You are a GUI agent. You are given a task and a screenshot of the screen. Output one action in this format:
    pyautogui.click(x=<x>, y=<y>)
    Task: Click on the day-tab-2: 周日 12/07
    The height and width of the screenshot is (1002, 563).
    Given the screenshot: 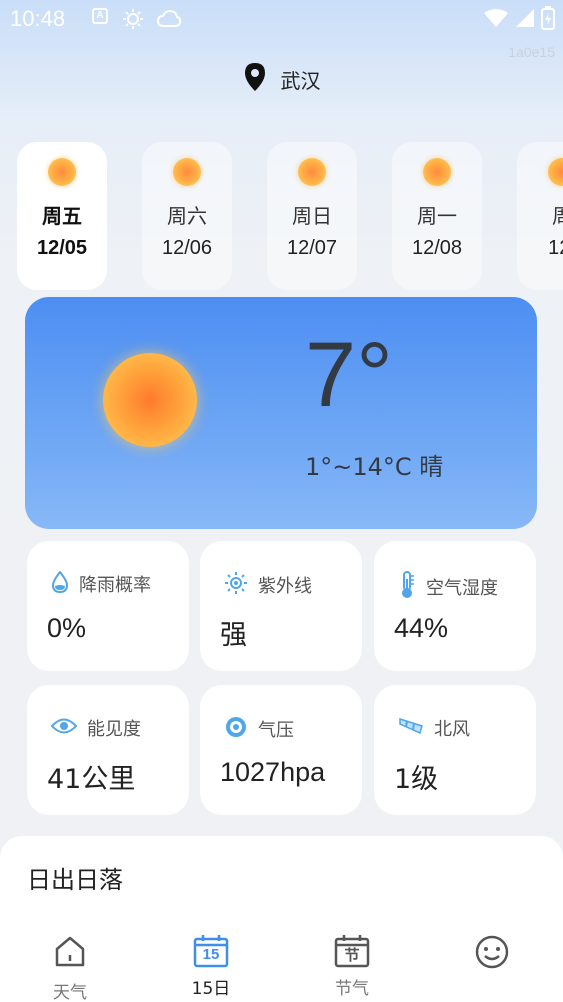 What is the action you would take?
    pyautogui.click(x=312, y=216)
    